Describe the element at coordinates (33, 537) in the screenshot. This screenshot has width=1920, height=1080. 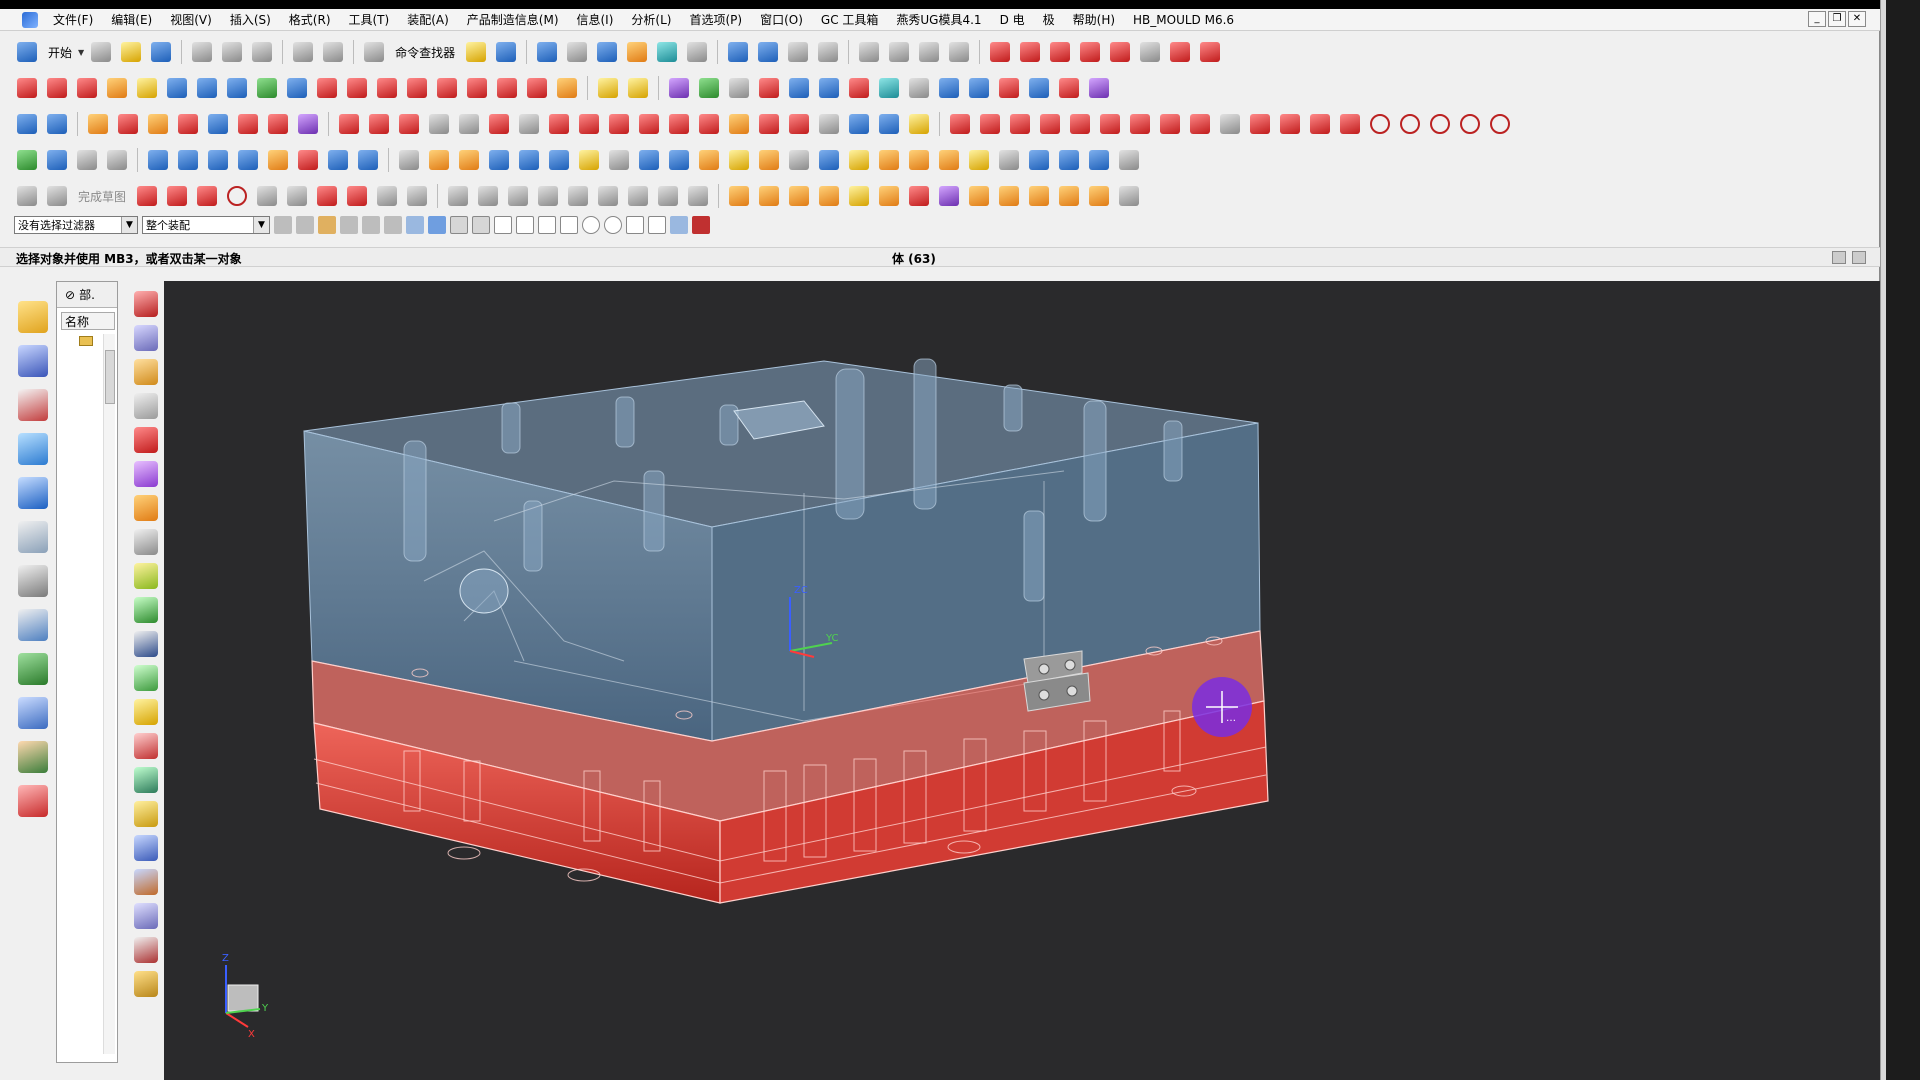
I see `web-browser-icon` at that location.